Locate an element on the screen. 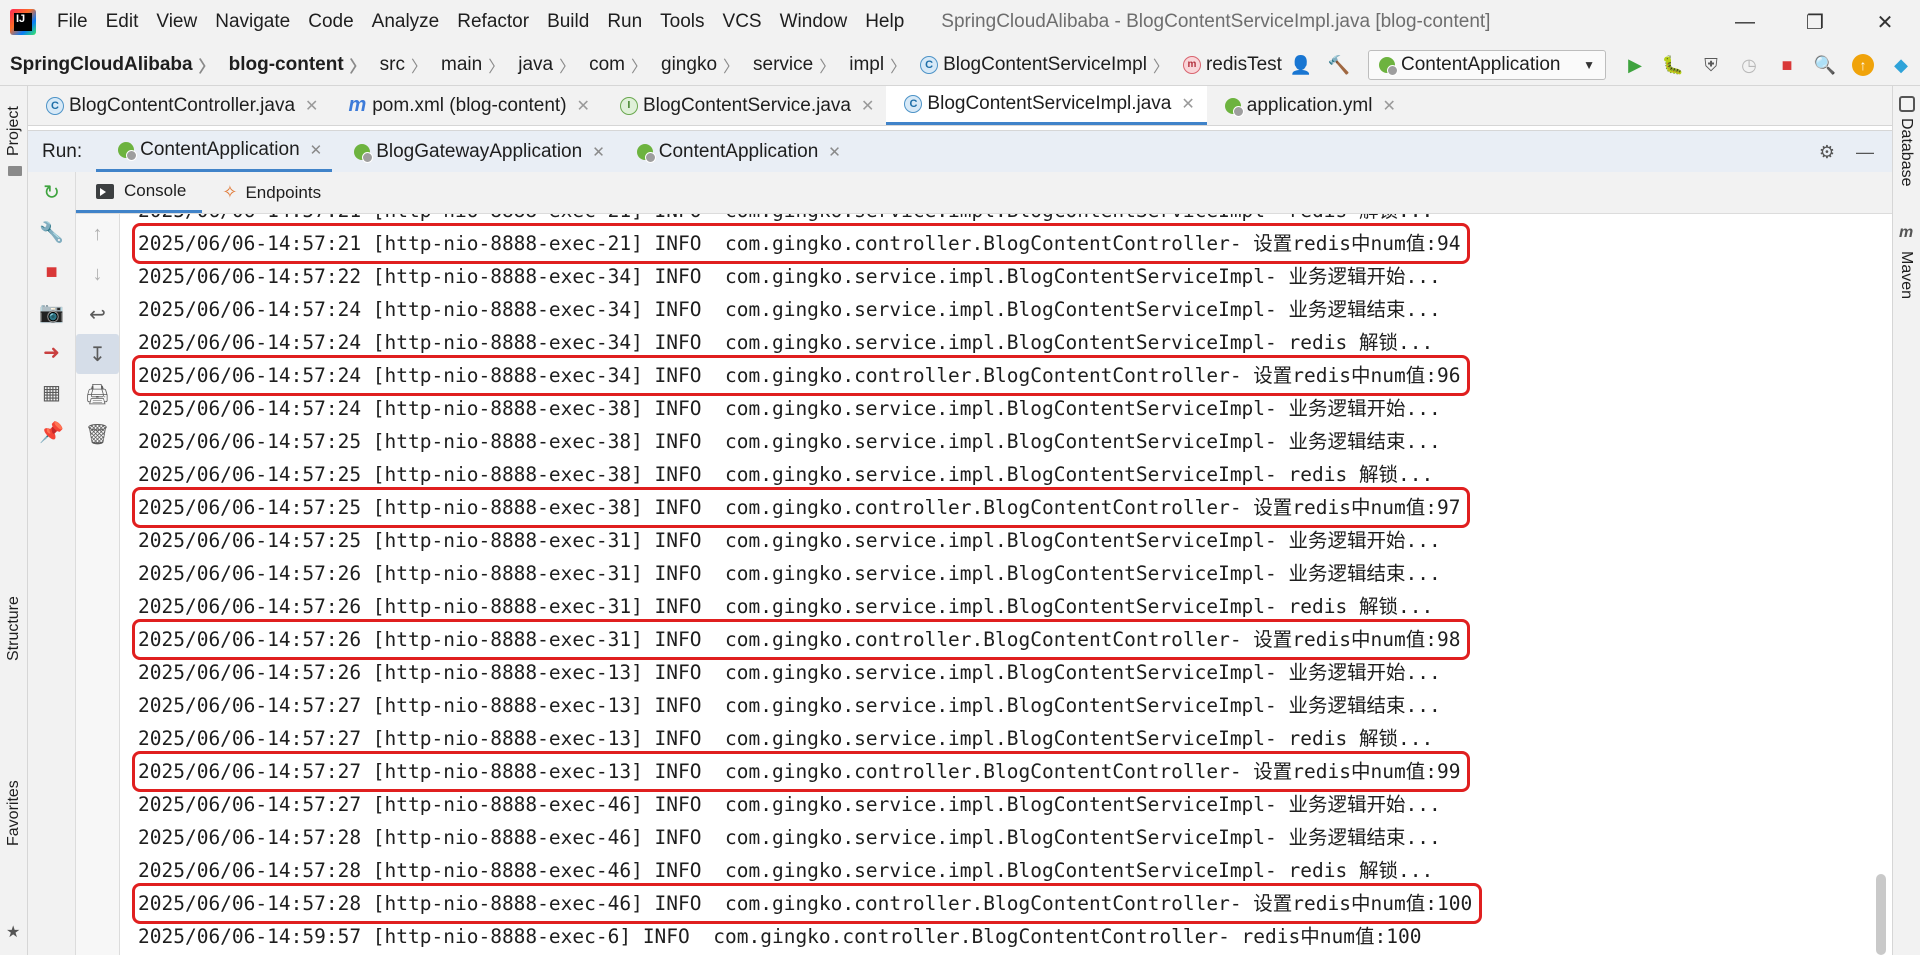 The width and height of the screenshot is (1920, 955). wrench-icon: 🔧 is located at coordinates (51, 232).